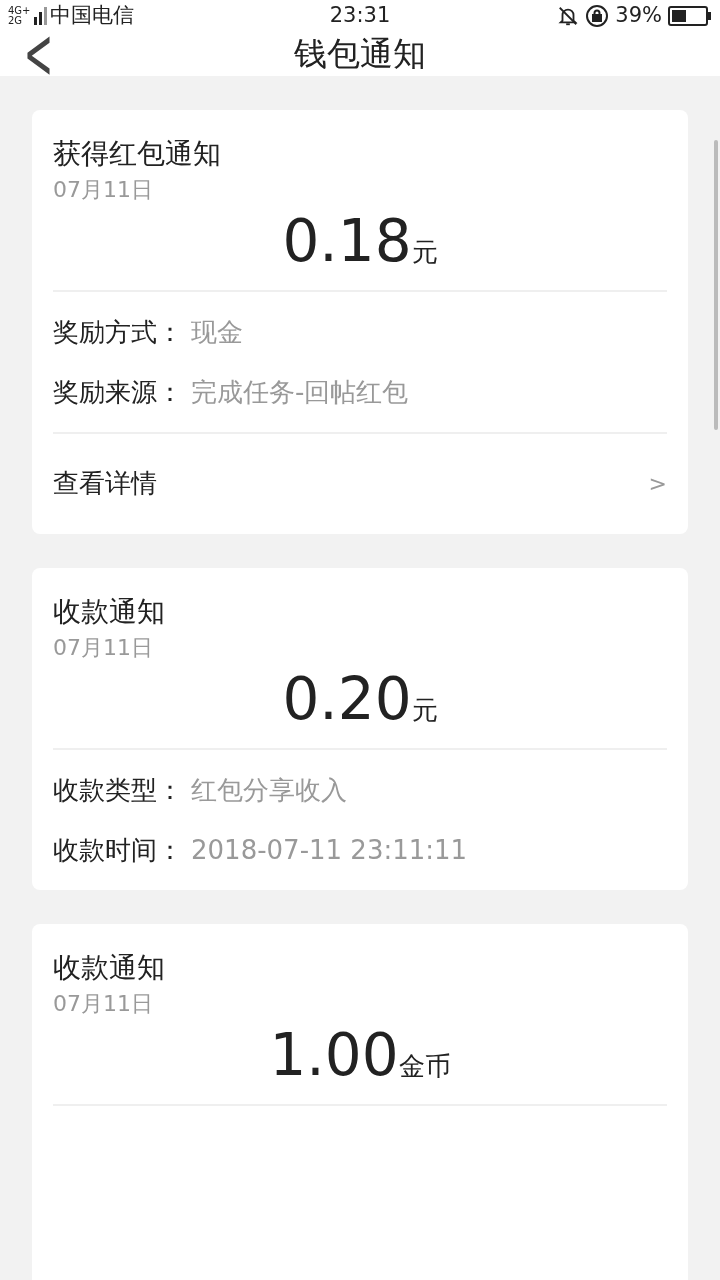 The width and height of the screenshot is (720, 1280). What do you see at coordinates (217, 332) in the screenshot?
I see `field-value: 现金` at bounding box center [217, 332].